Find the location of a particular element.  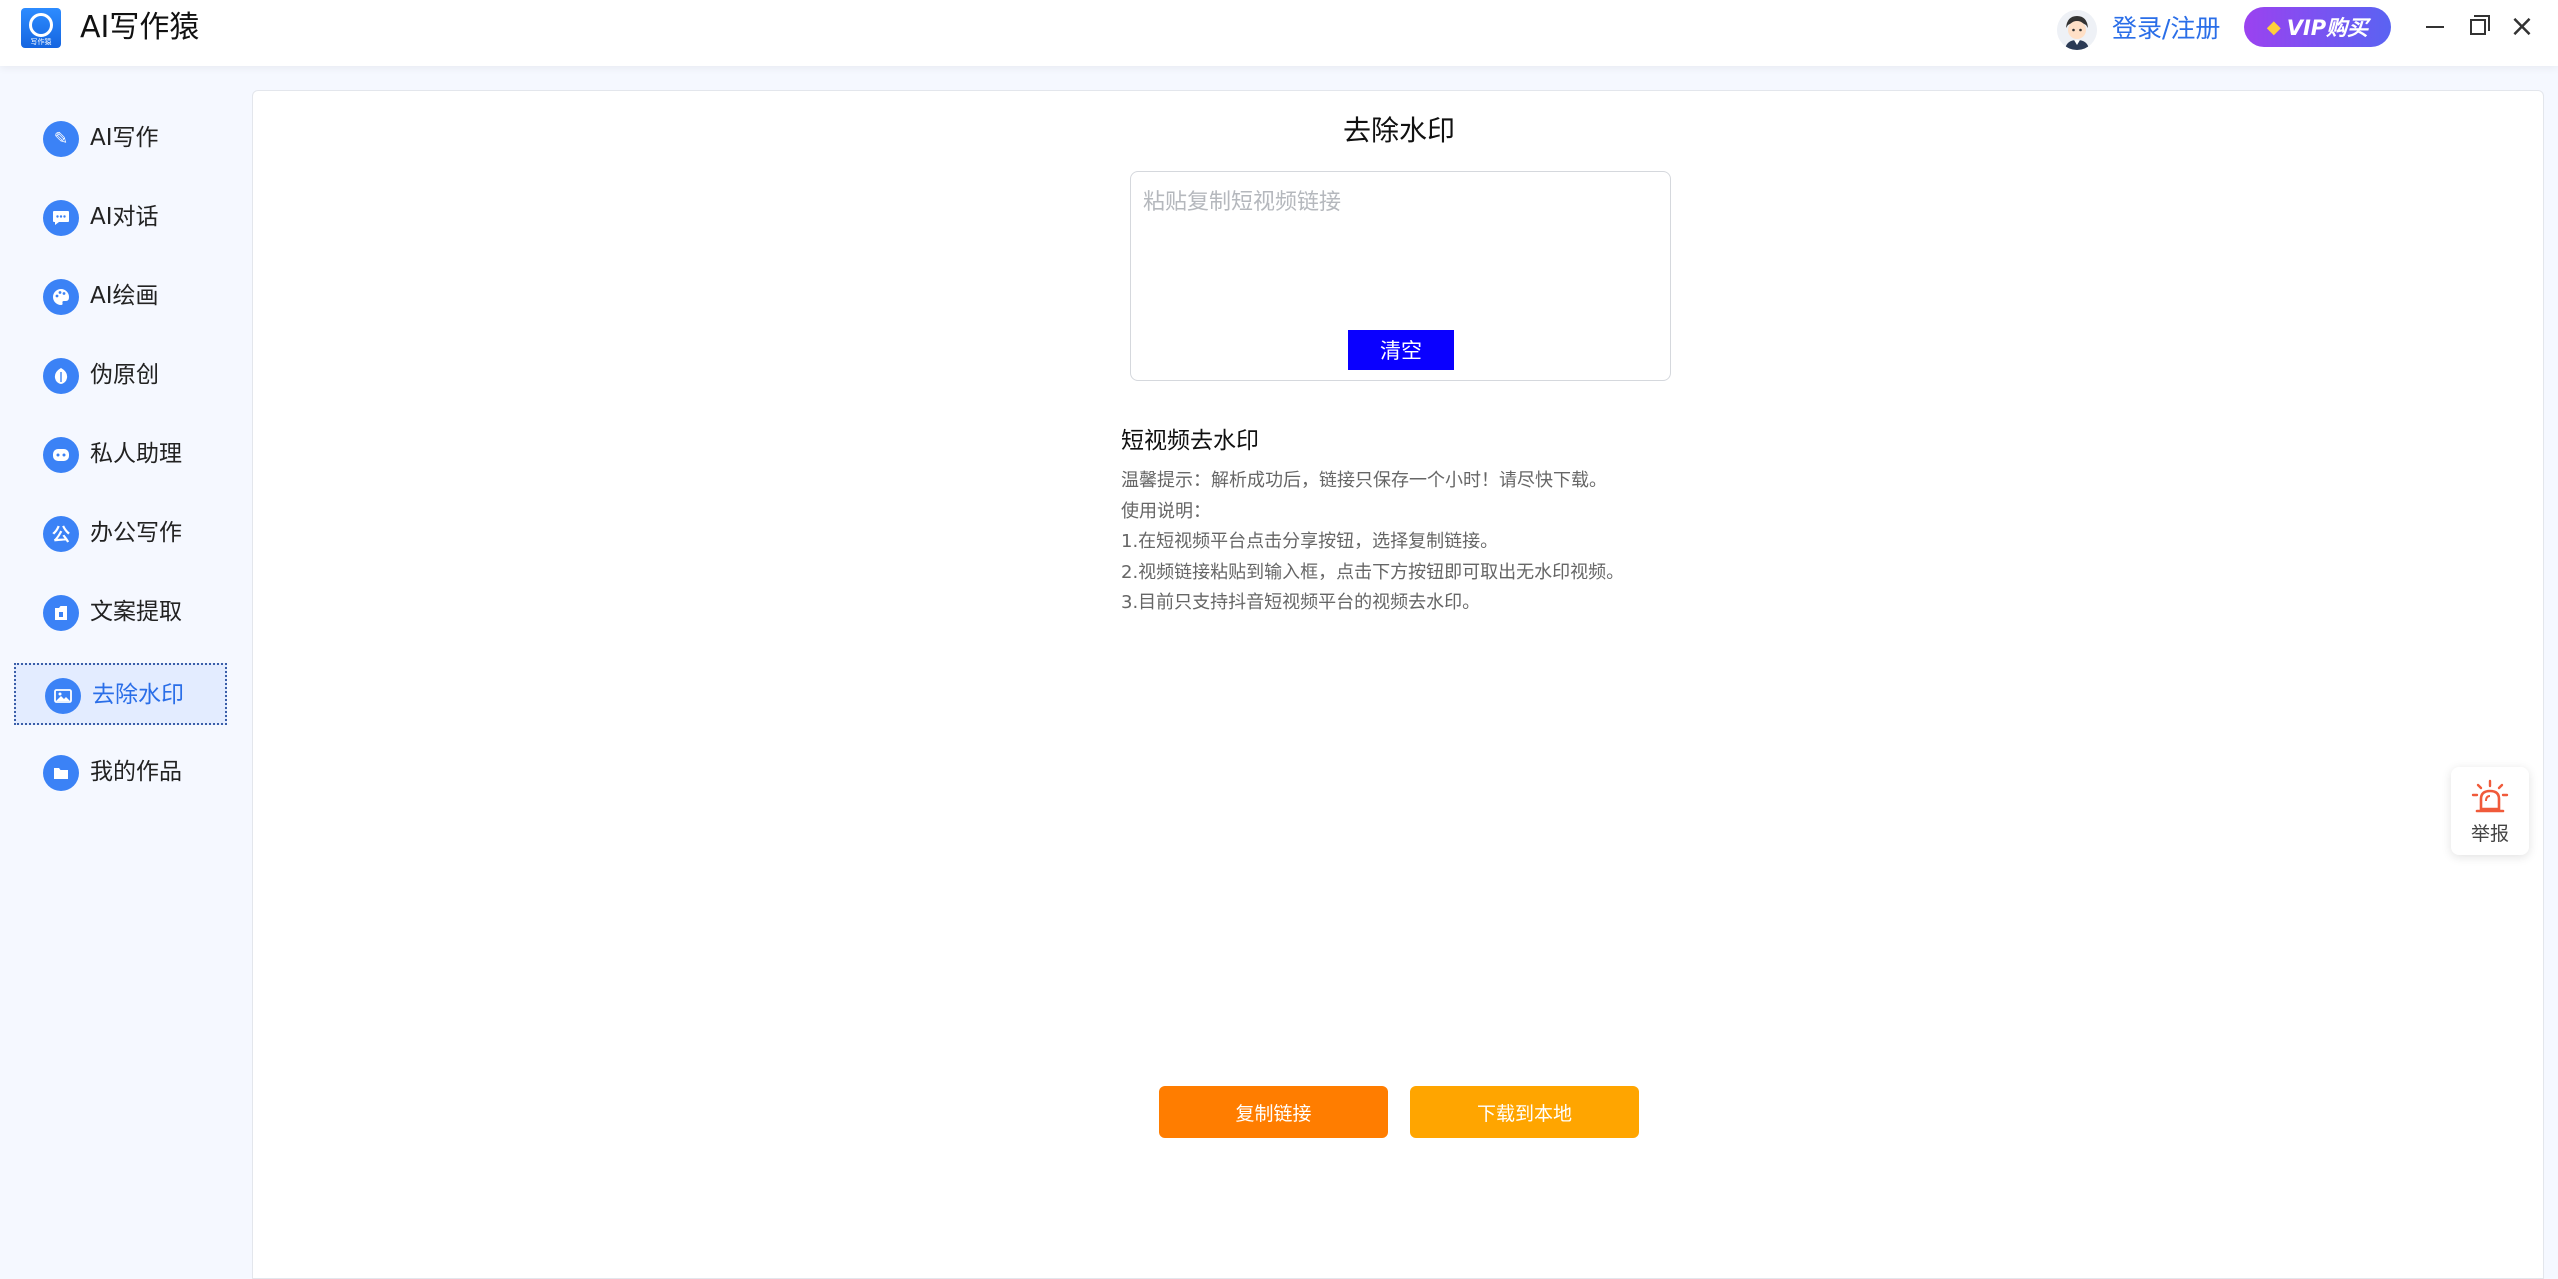

sidebar-item-copy-extract: 文案提取 is located at coordinates (120, 613).